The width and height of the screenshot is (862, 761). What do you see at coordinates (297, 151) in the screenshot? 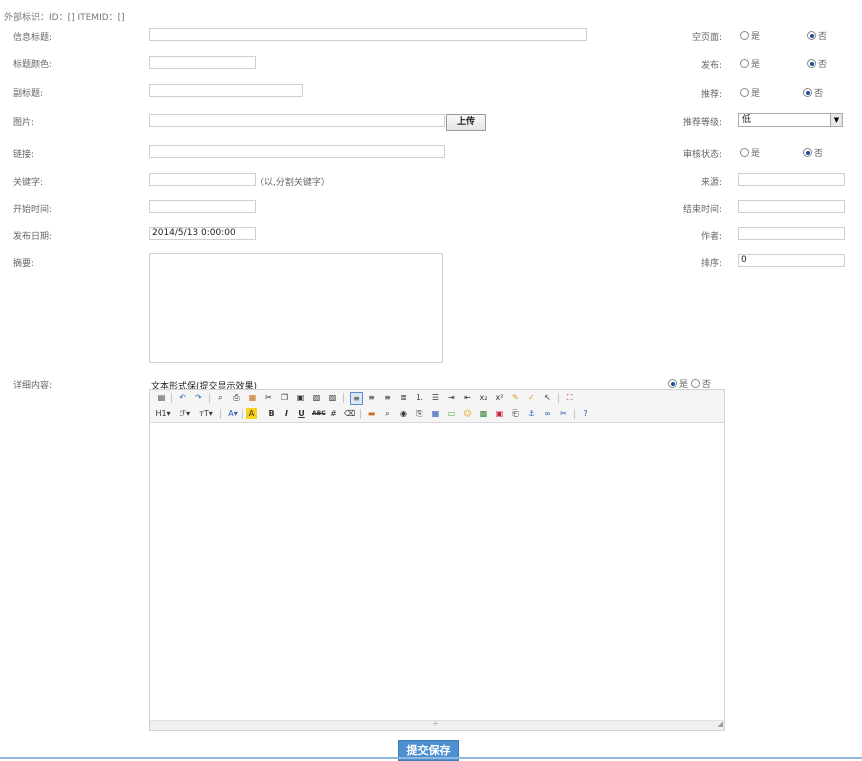
I see `link-input` at bounding box center [297, 151].